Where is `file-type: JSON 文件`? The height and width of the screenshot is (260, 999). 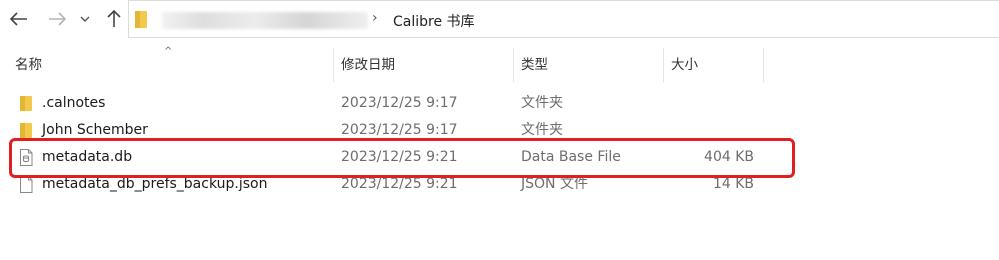 file-type: JSON 文件 is located at coordinates (554, 184).